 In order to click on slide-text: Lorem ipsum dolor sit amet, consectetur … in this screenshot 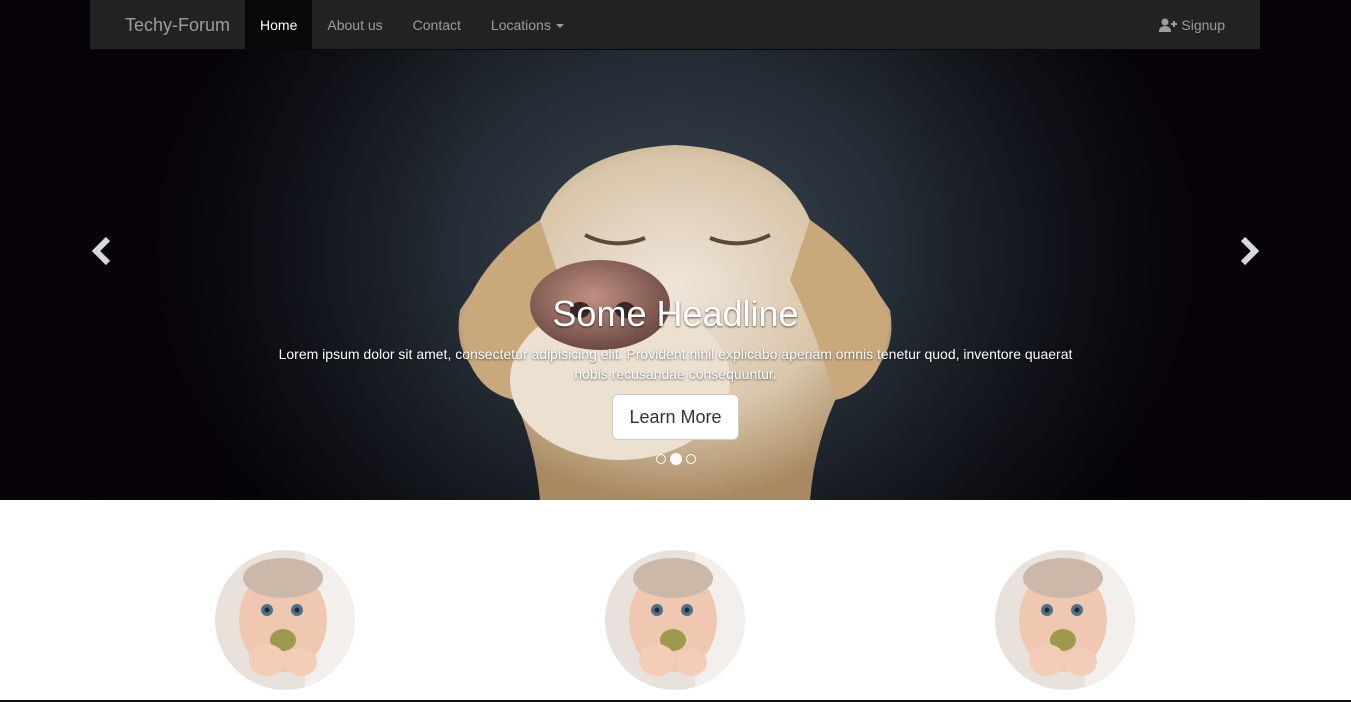, I will do `click(675, 364)`.